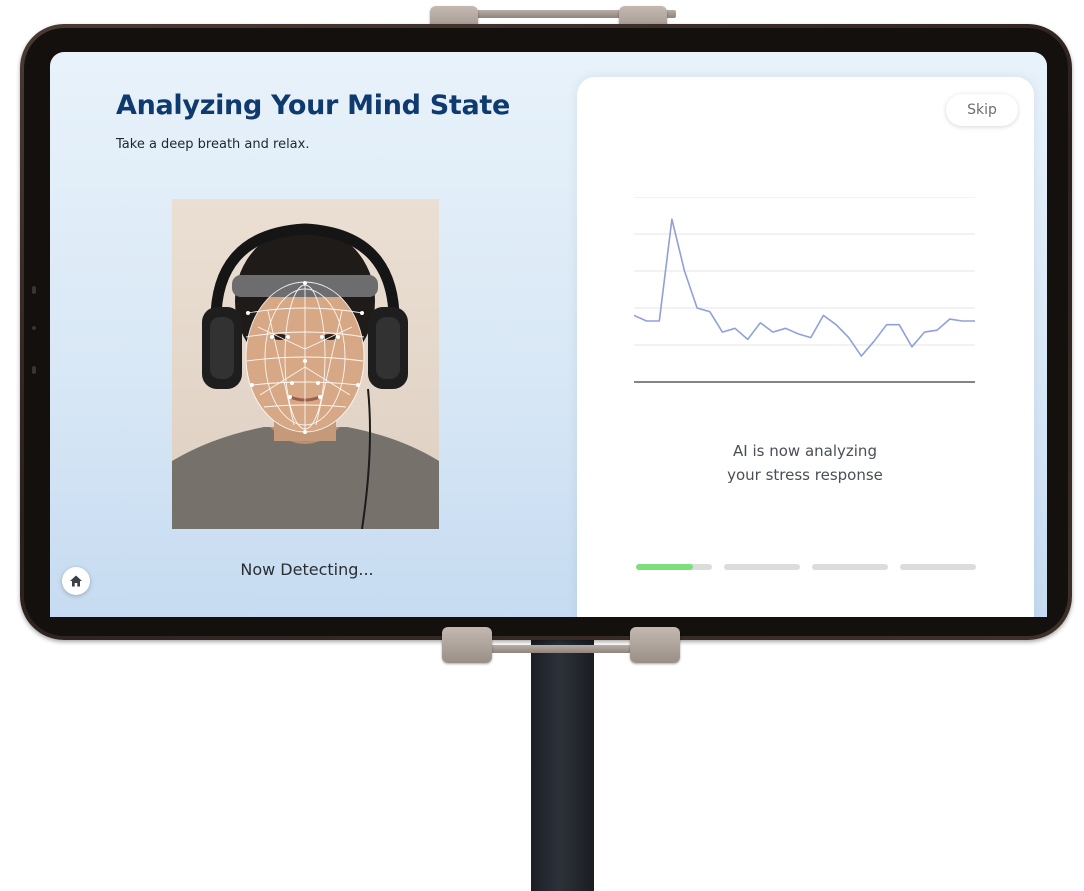  I want to click on analysis-line-2: your stress response, so click(805, 475).